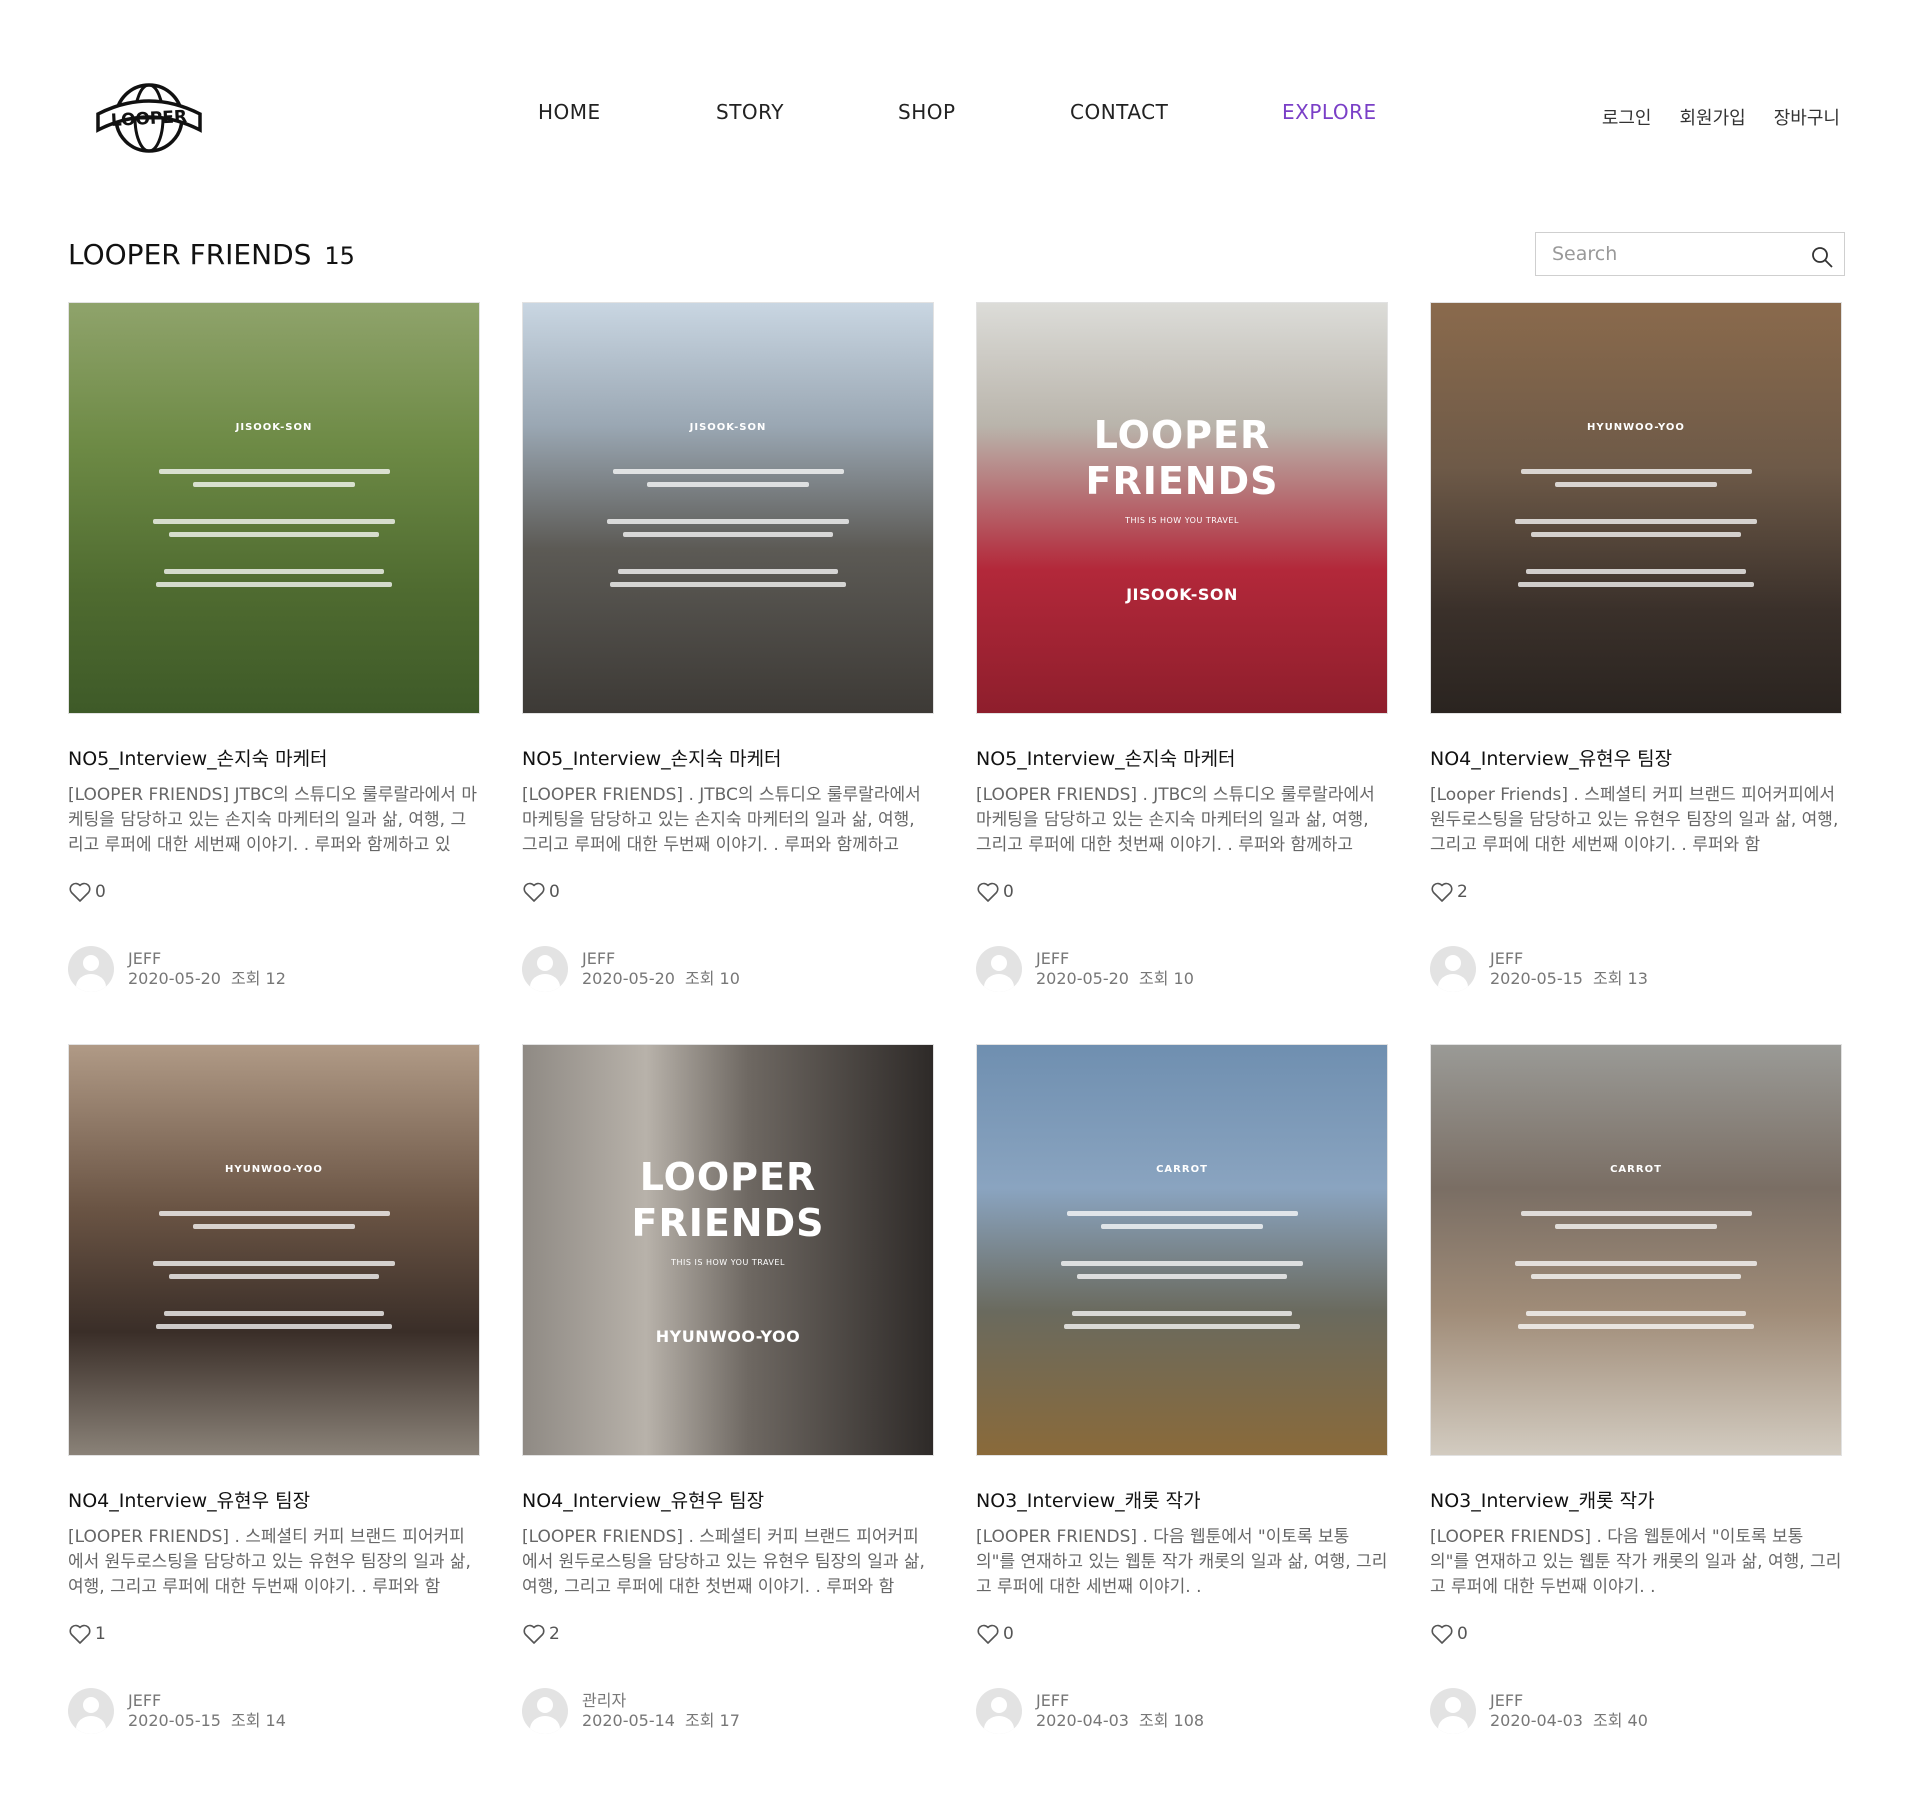  I want to click on like-row: 0, so click(274, 892).